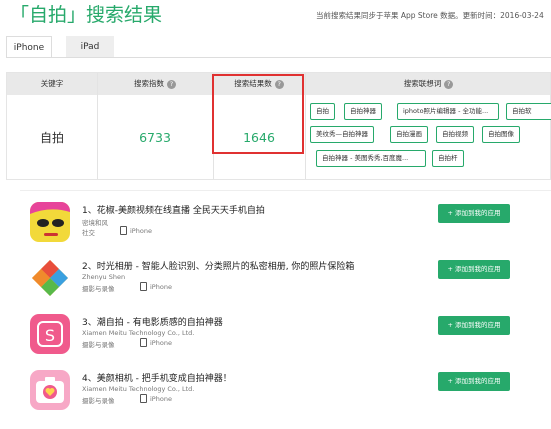 This screenshot has height=429, width=551. I want to click on assoc-tag: 自拍软, so click(528, 111).